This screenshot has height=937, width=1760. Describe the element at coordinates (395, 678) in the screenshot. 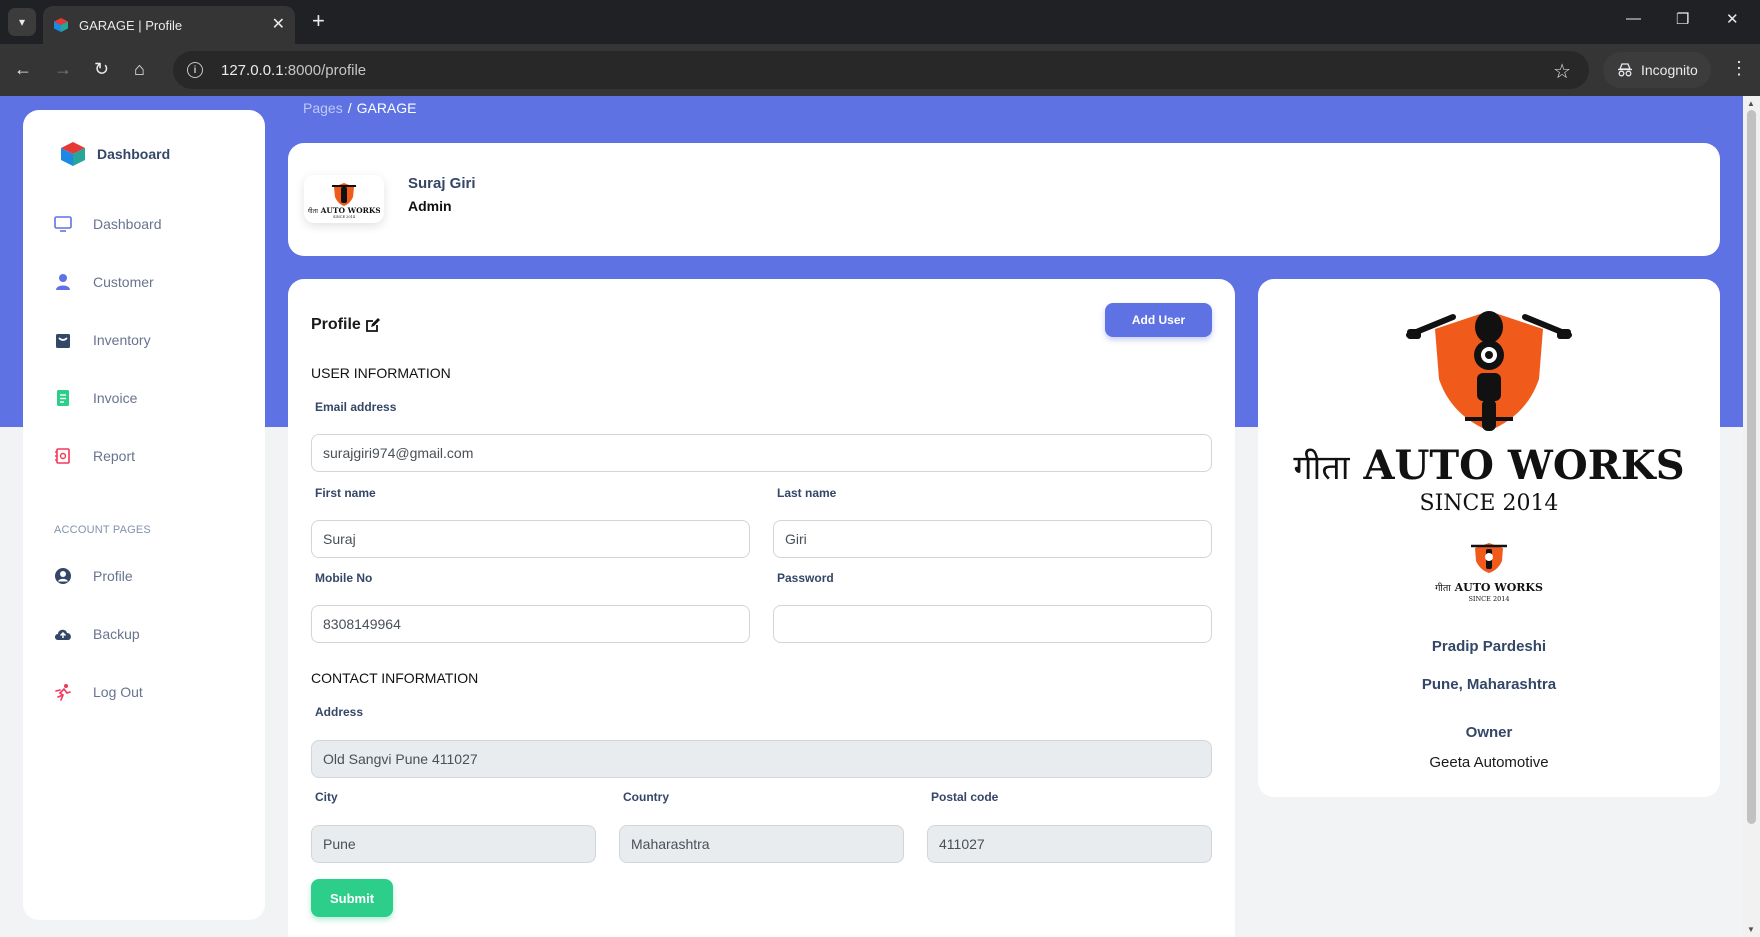

I see `contact-information-heading: CONTACT INFORMATION` at that location.